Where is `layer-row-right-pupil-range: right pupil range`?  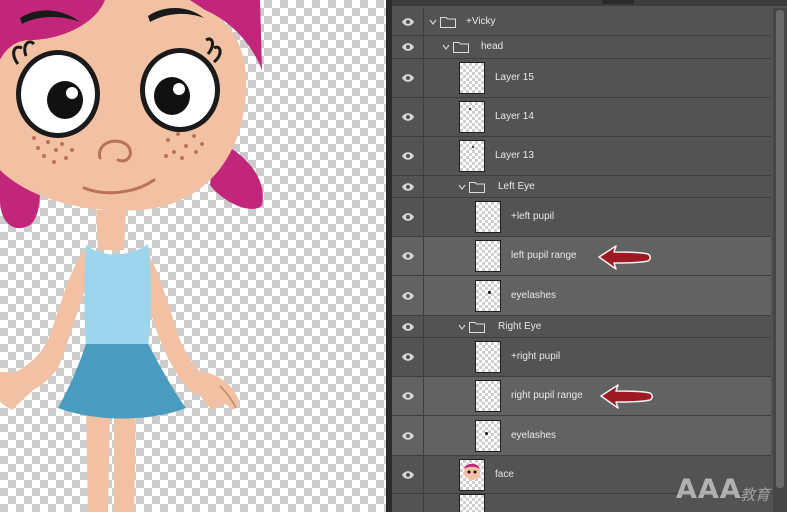
layer-row-right-pupil-range: right pupil range is located at coordinates (581, 396).